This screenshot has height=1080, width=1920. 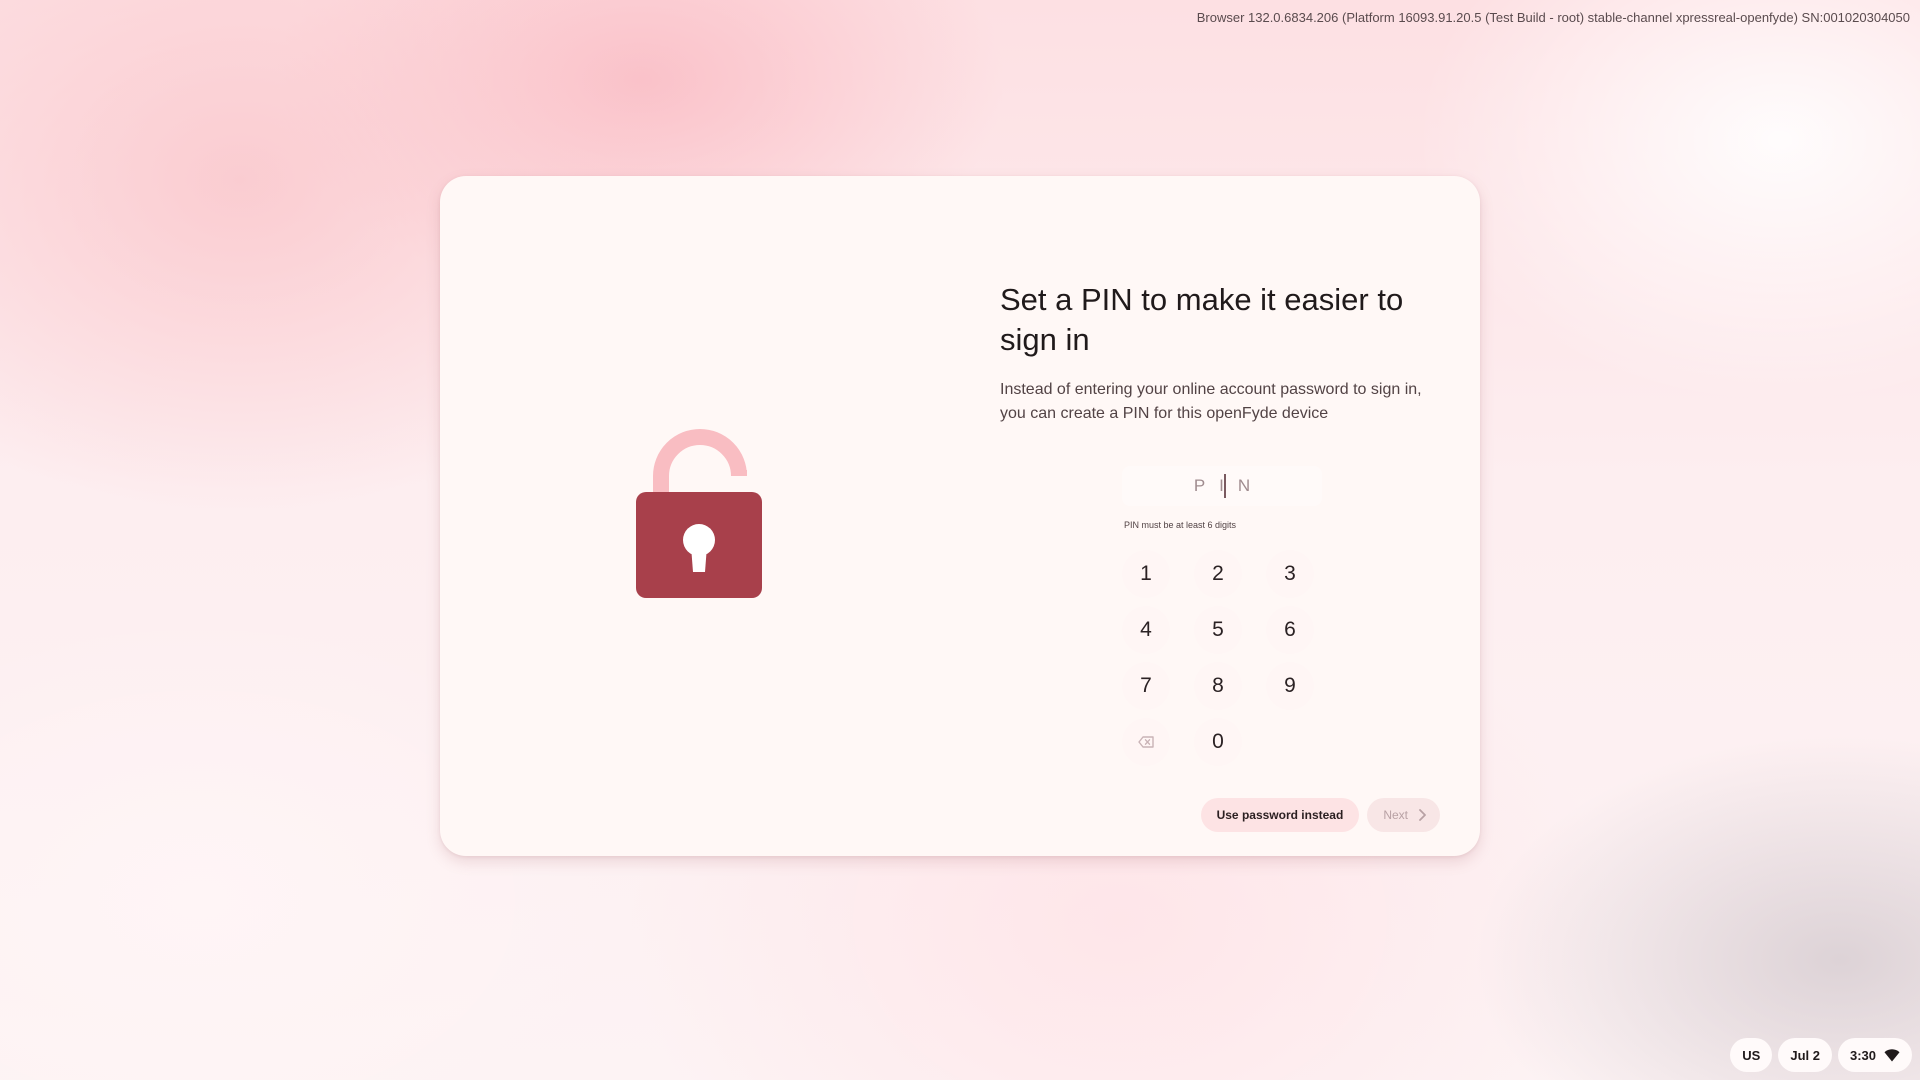 What do you see at coordinates (1218, 630) in the screenshot?
I see `keypad-key-5: 5` at bounding box center [1218, 630].